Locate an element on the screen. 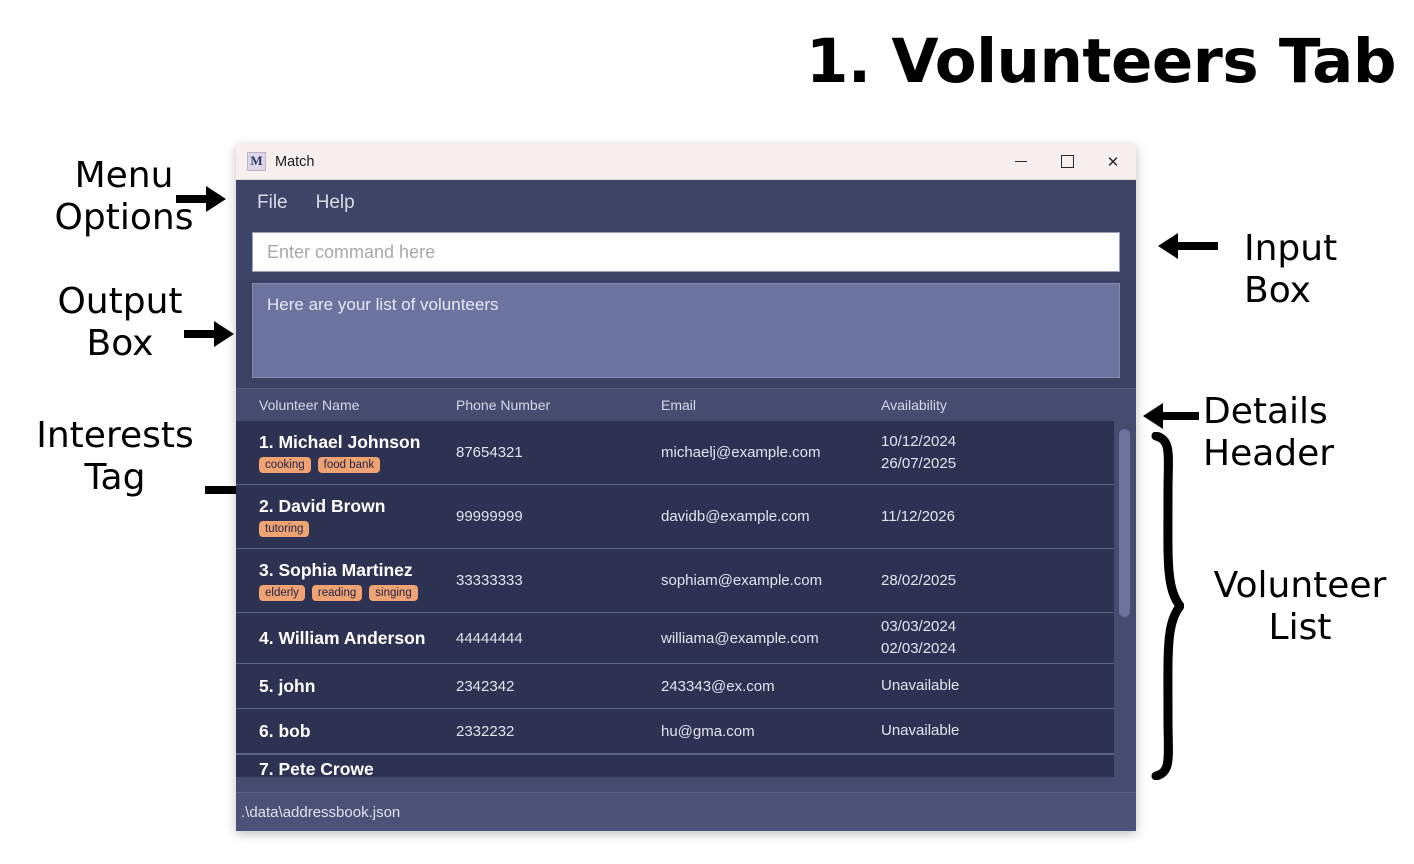  maximize-button is located at coordinates (1067, 161).